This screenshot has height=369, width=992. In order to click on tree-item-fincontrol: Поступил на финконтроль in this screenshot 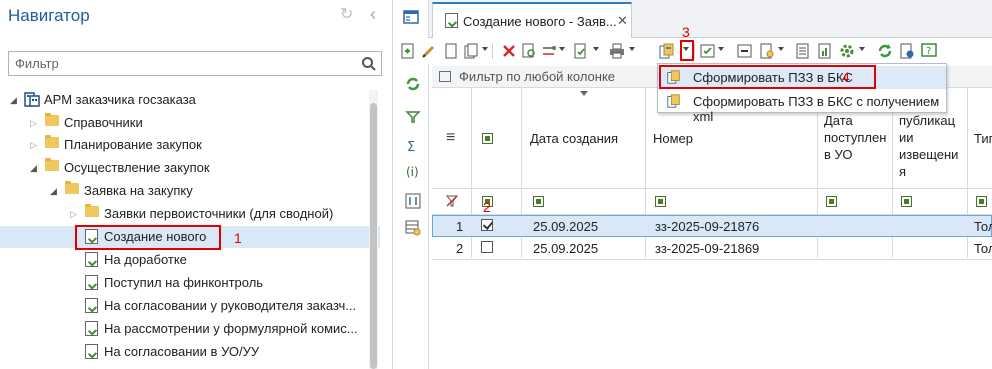, I will do `click(190, 283)`.